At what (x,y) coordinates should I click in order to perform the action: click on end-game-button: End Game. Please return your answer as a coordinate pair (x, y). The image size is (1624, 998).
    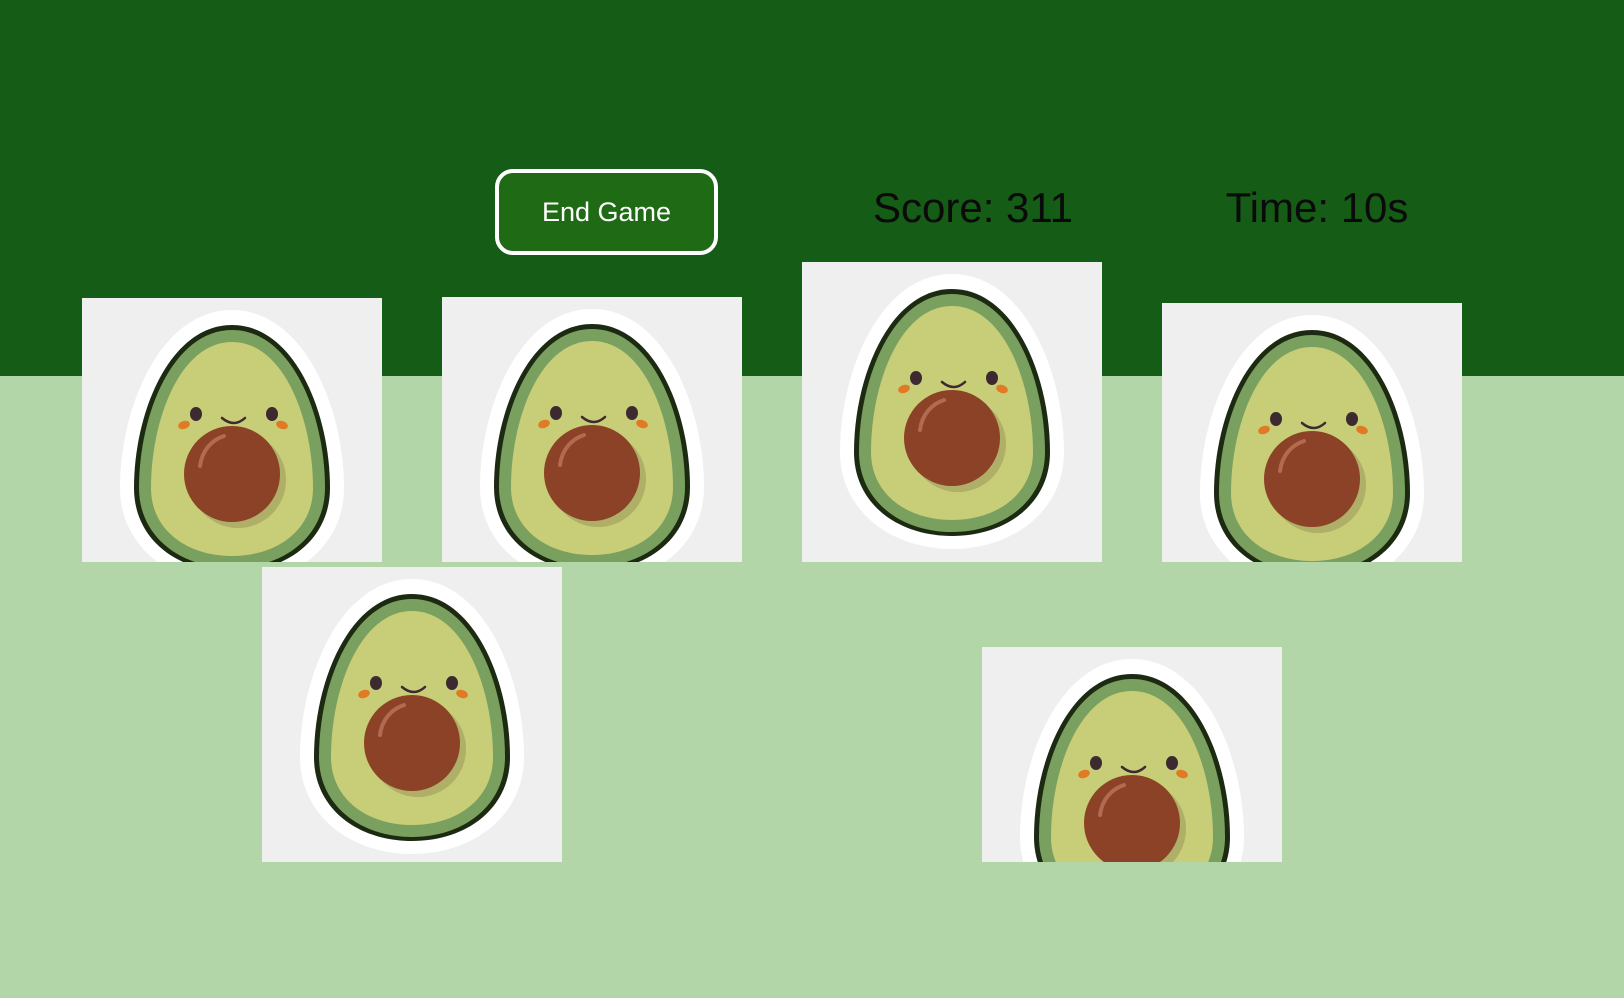
    Looking at the image, I should click on (606, 212).